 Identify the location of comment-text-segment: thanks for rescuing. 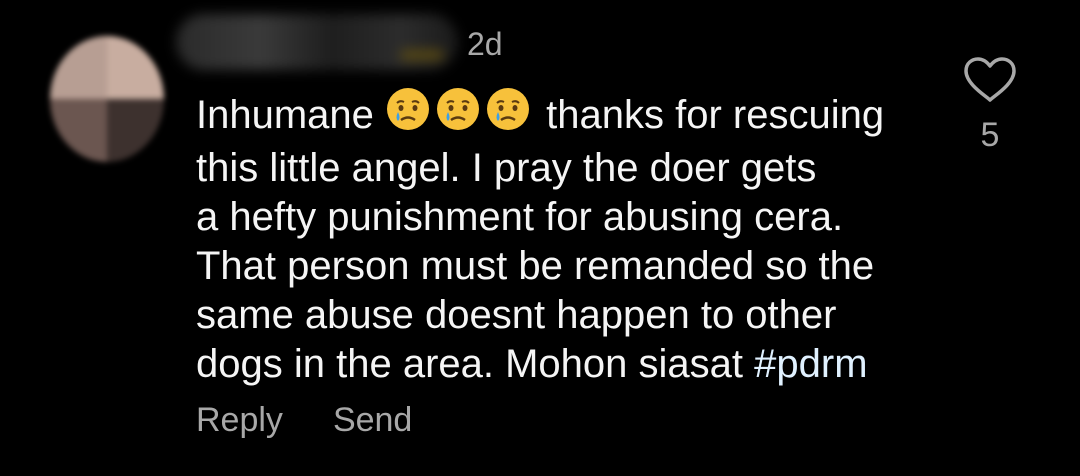
(715, 115).